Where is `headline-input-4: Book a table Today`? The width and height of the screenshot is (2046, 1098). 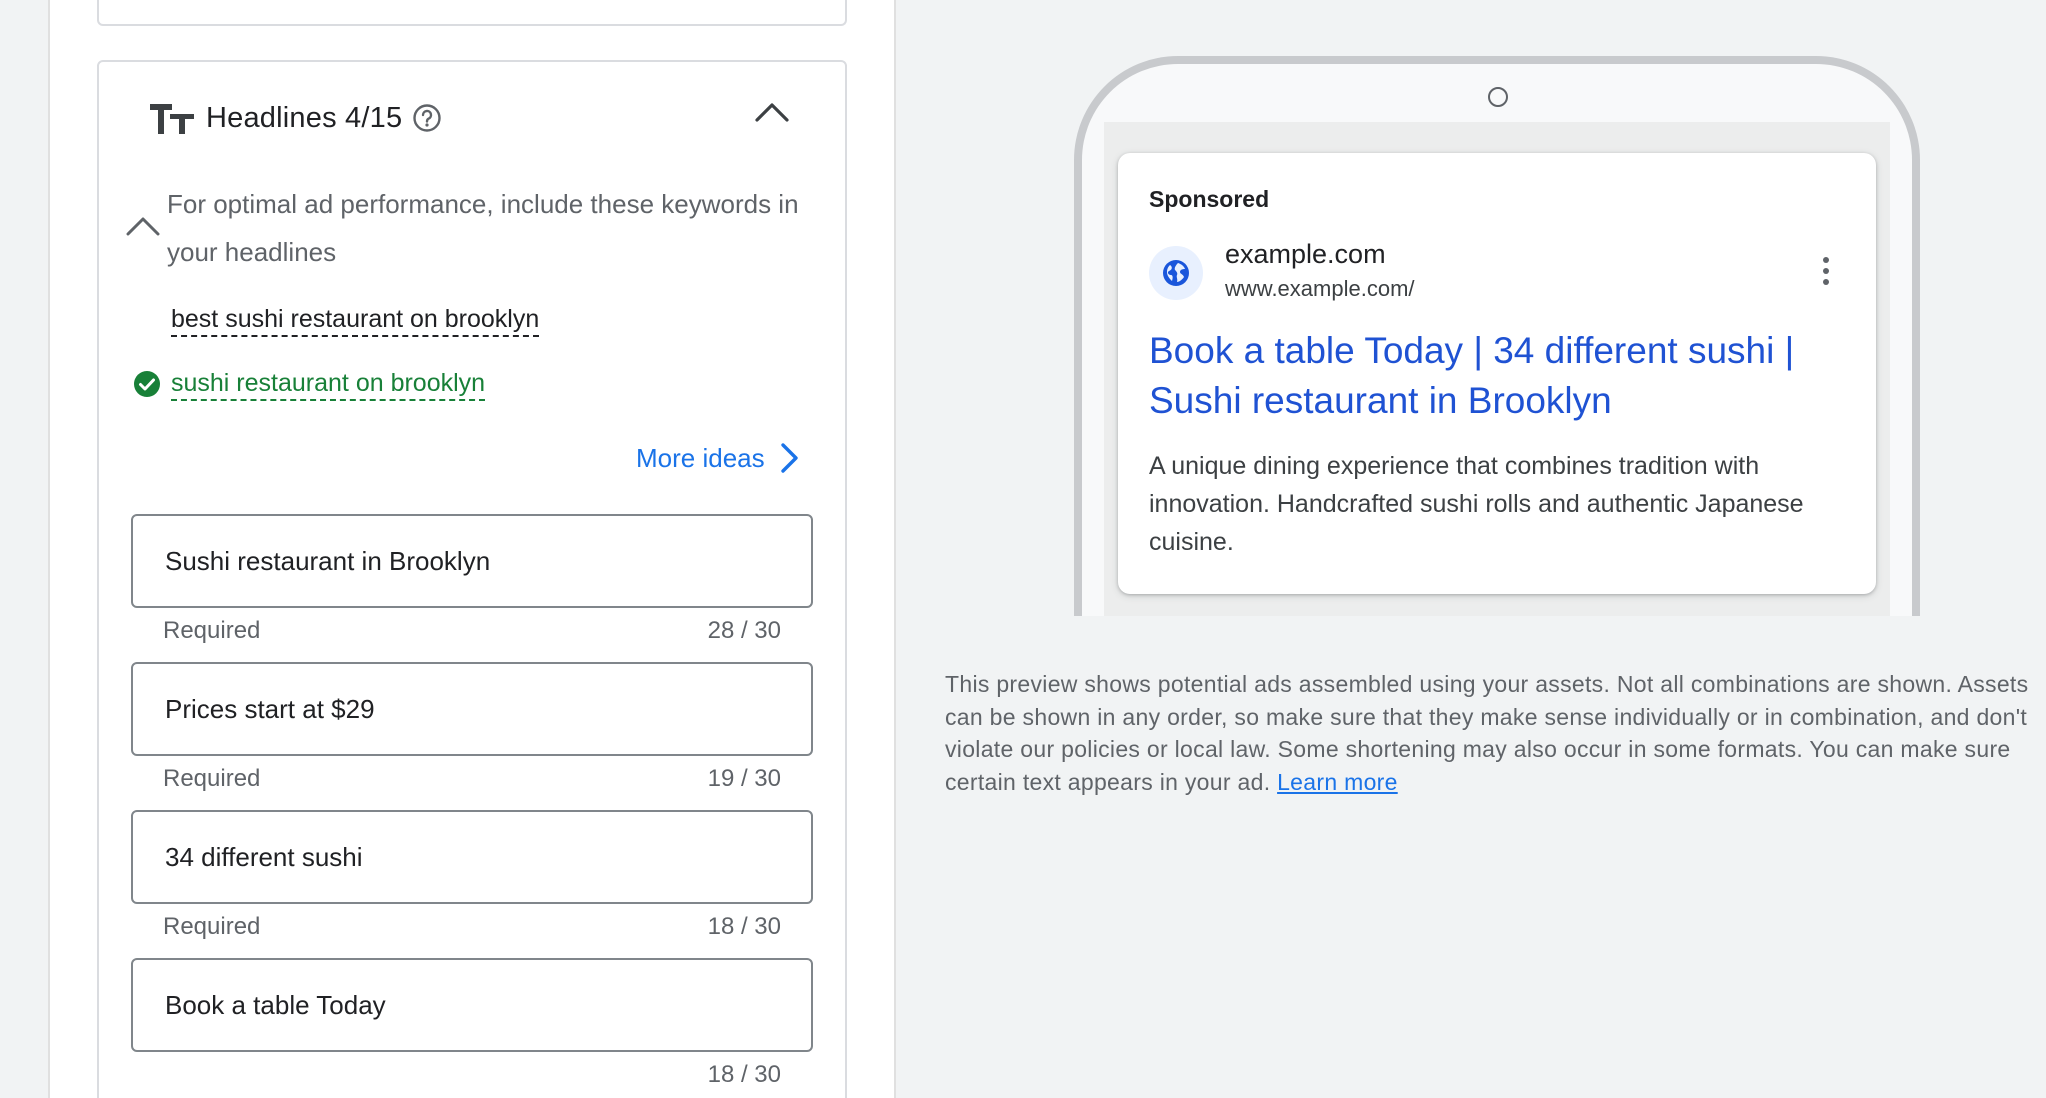 headline-input-4: Book a table Today is located at coordinates (472, 1005).